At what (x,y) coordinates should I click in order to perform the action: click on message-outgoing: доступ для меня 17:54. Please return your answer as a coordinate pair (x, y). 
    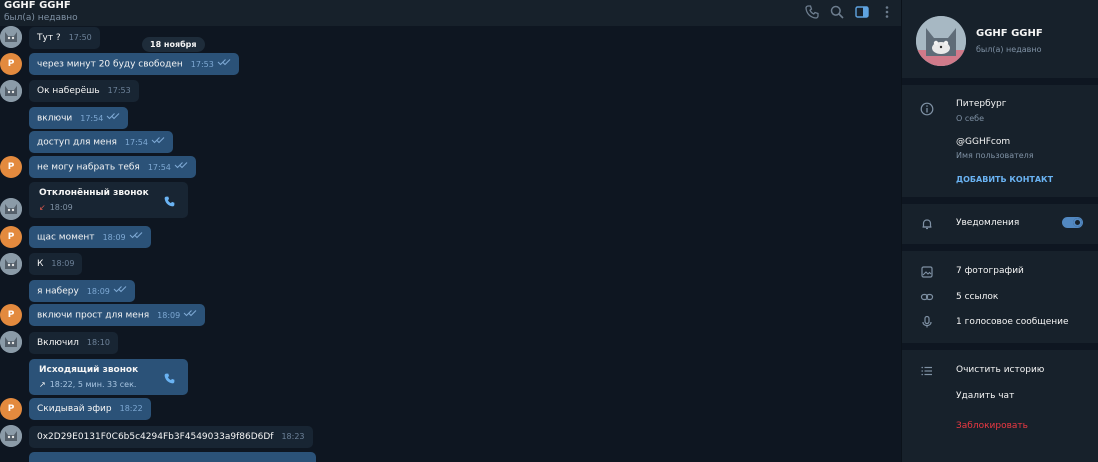
    Looking at the image, I should click on (101, 142).